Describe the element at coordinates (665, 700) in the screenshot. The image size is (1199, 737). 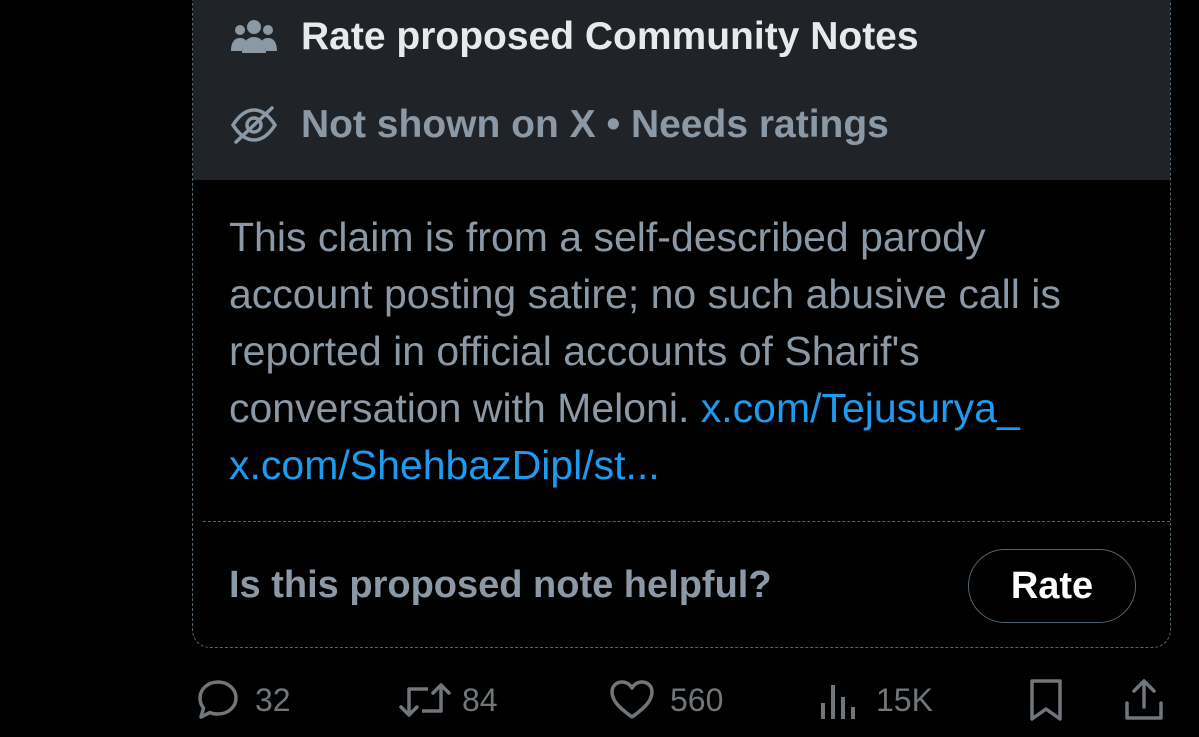
I see `like-action: 560` at that location.